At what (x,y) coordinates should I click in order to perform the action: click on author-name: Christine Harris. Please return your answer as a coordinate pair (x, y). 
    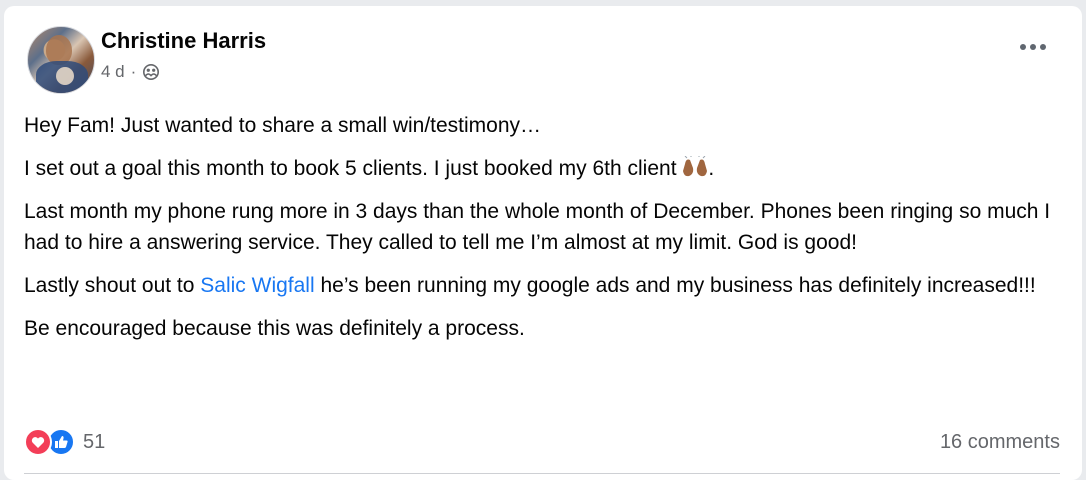
    Looking at the image, I should click on (183, 41).